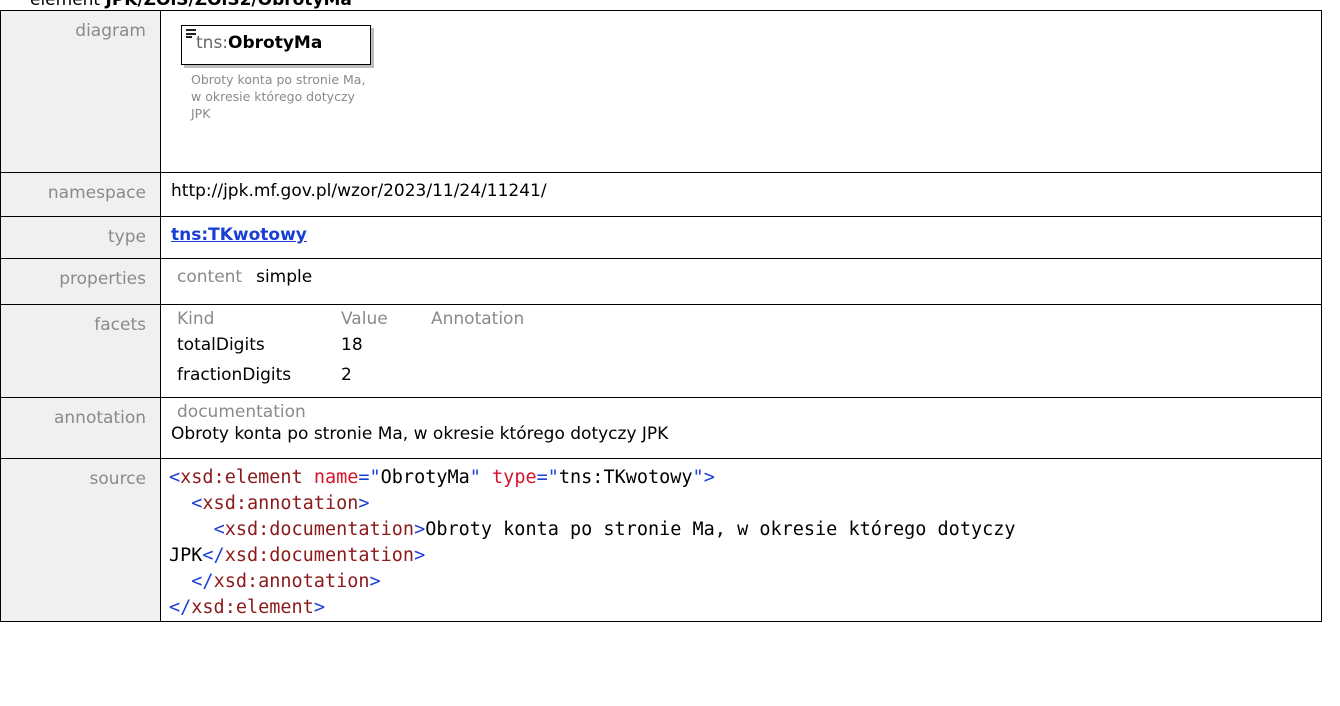  What do you see at coordinates (273, 96) in the screenshot?
I see `diagram-doc-line: w okresie którego dotyczy` at bounding box center [273, 96].